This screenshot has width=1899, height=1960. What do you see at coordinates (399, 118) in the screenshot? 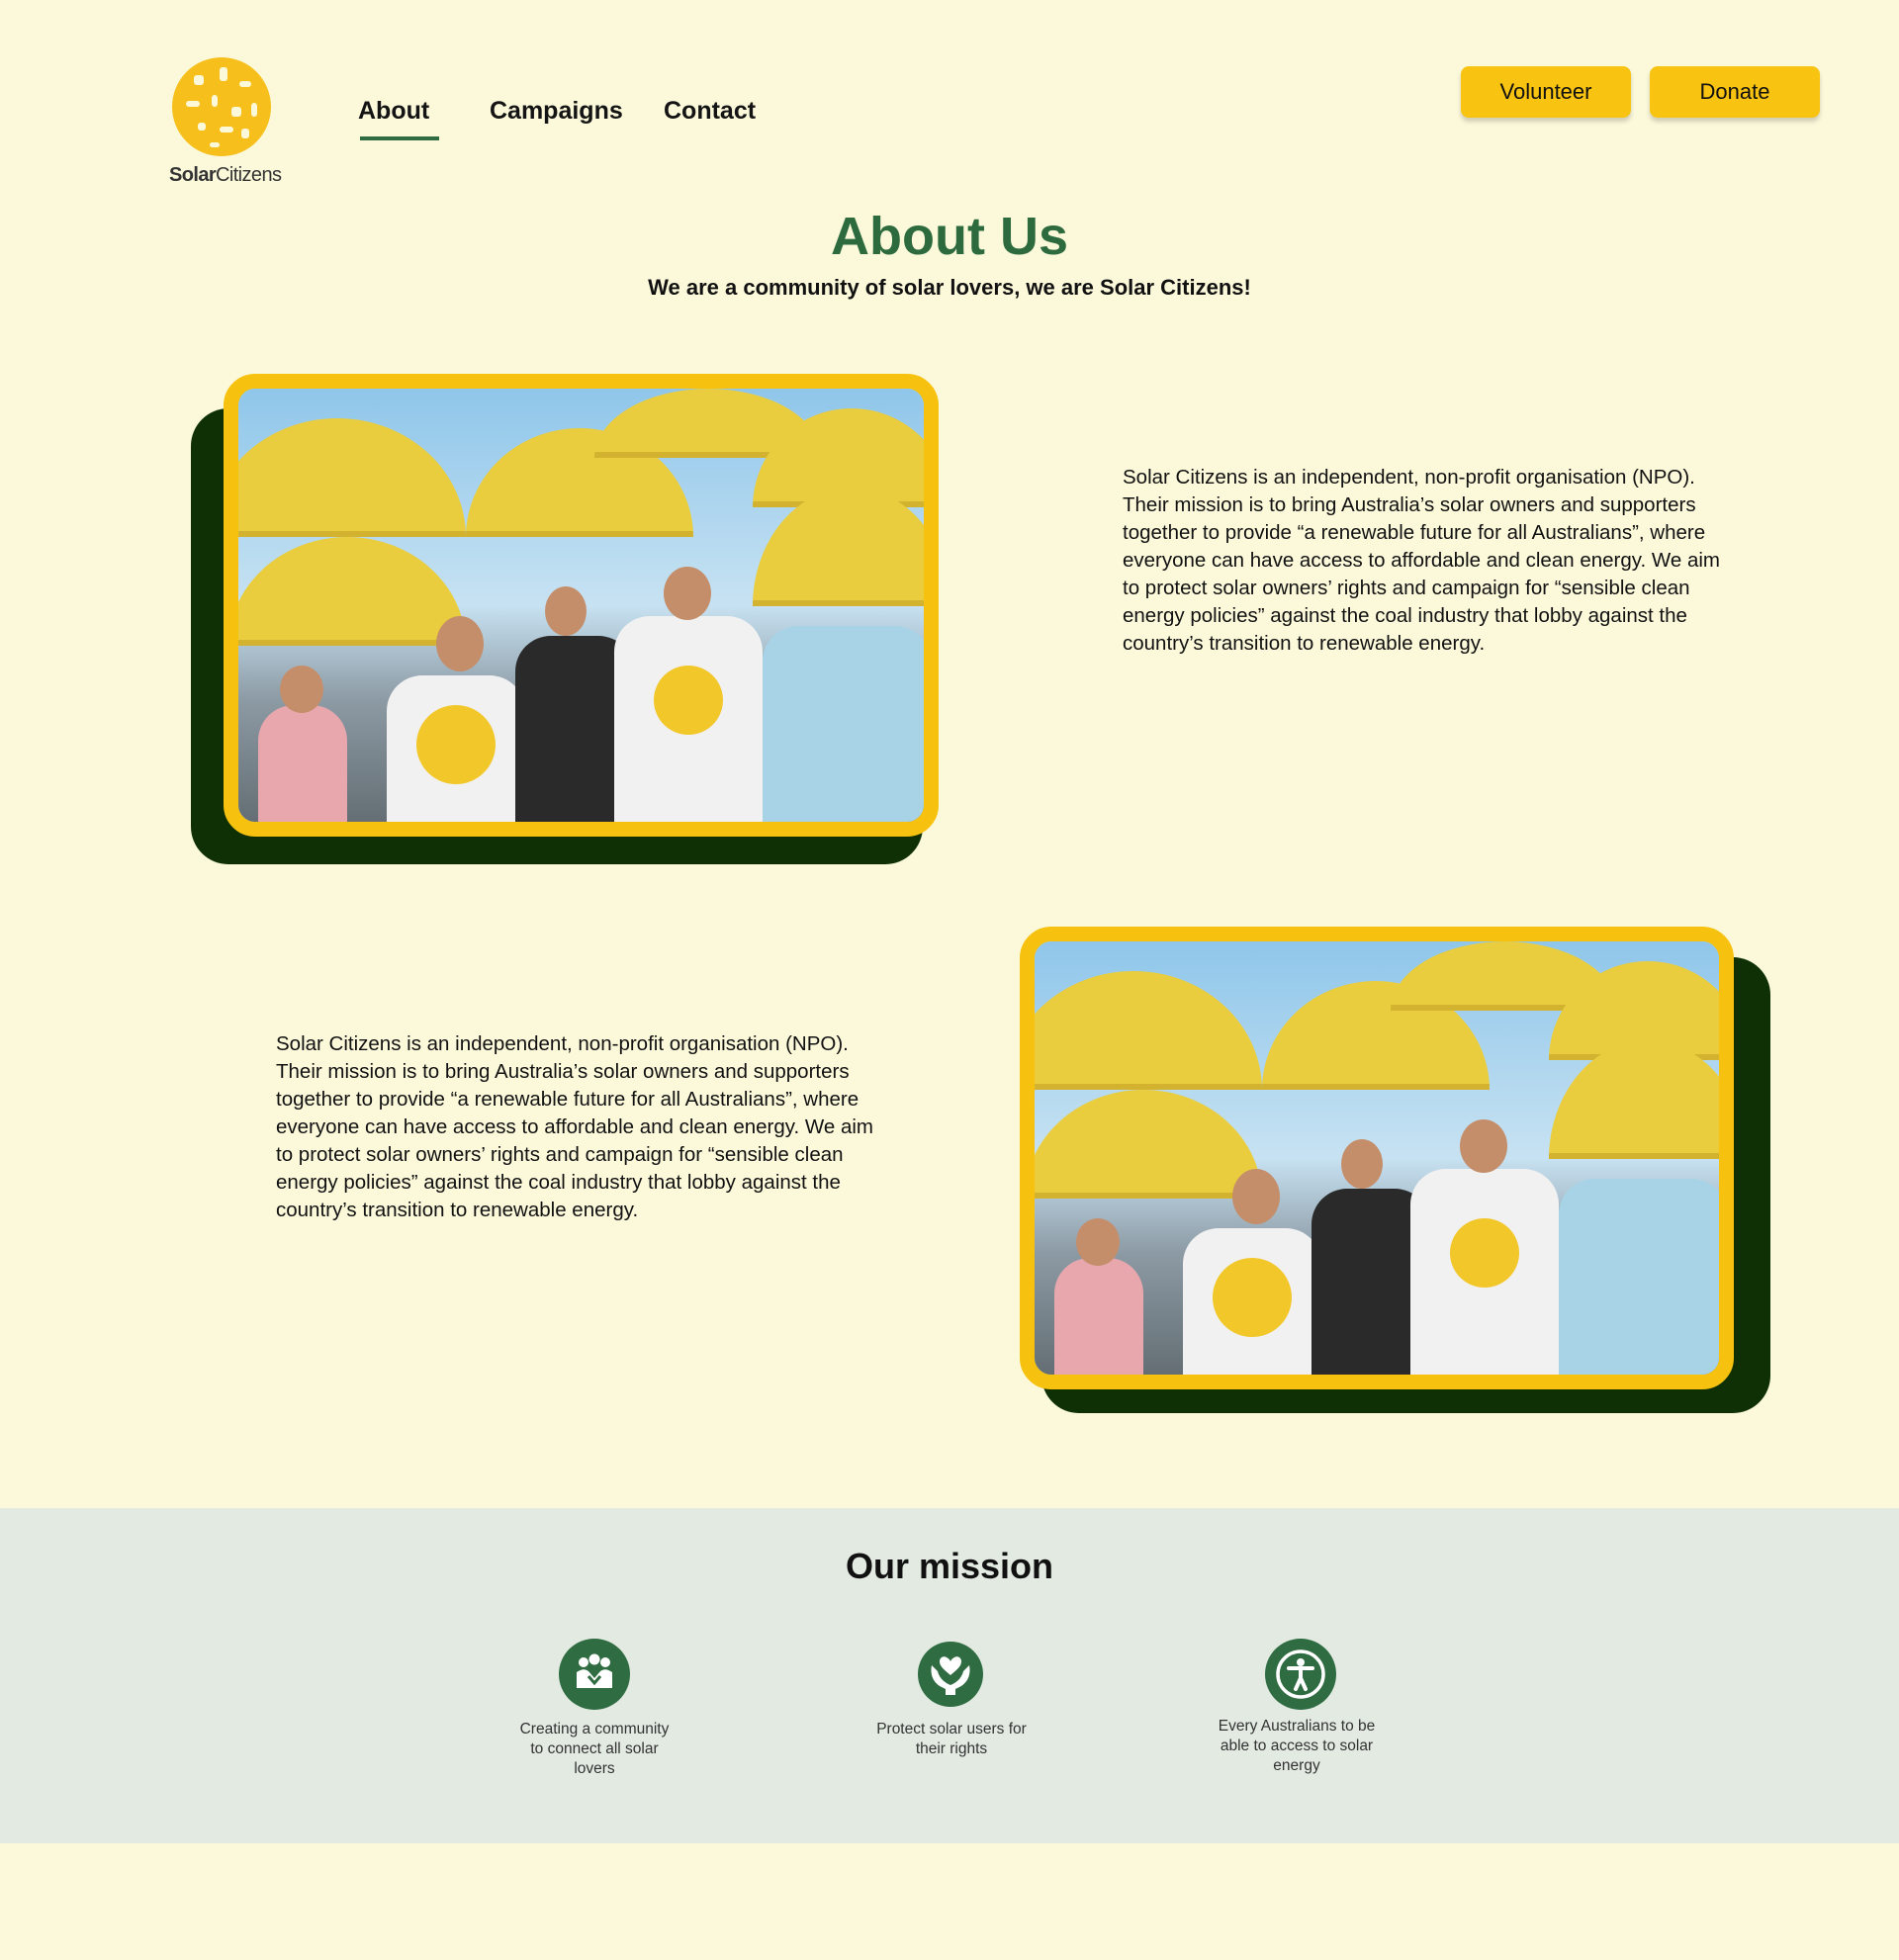
I see `nav-about: About` at bounding box center [399, 118].